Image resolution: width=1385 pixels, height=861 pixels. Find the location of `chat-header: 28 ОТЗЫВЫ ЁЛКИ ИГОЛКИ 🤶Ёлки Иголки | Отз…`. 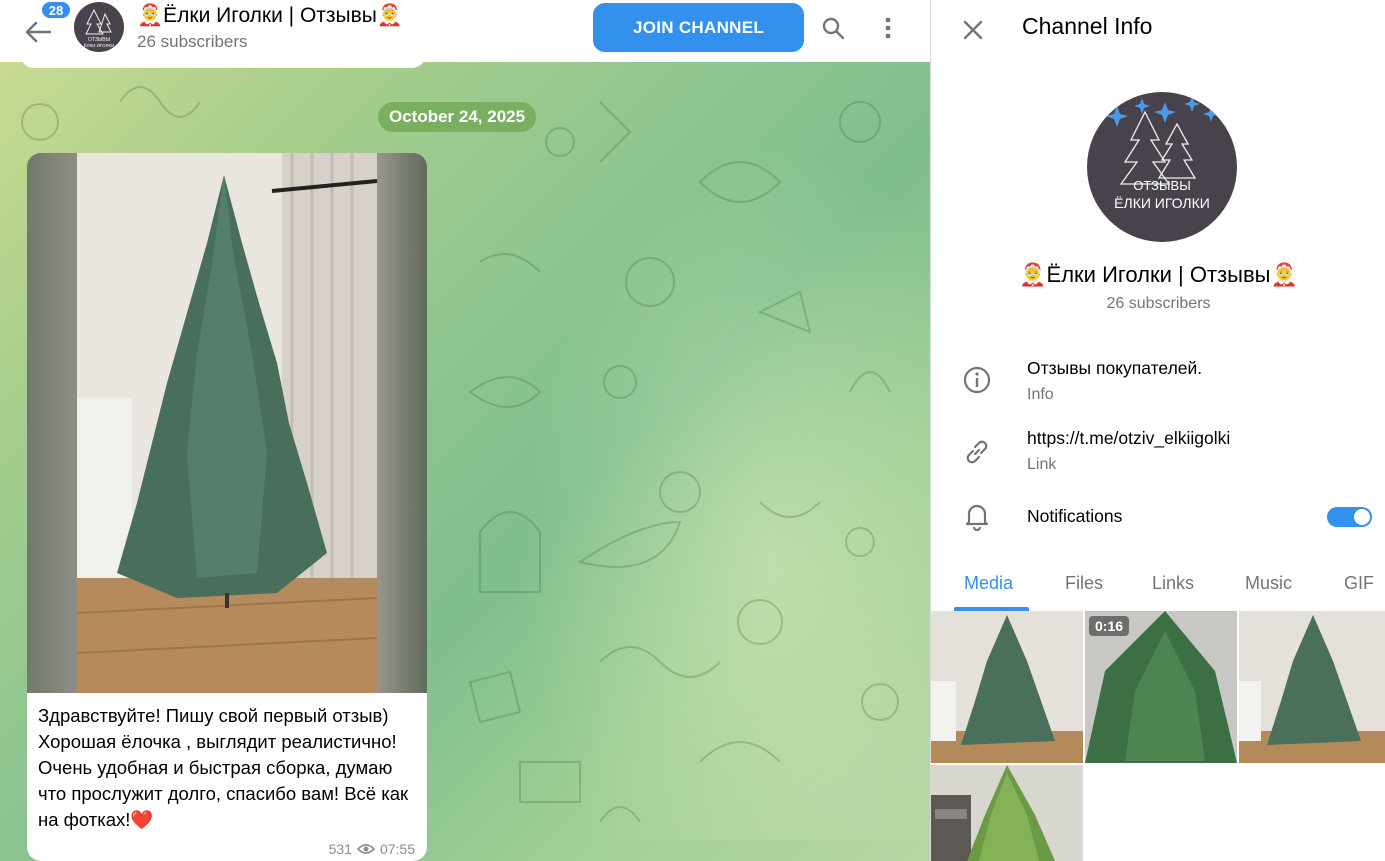

chat-header: 28 ОТЗЫВЫ ЁЛКИ ИГОЛКИ 🤶Ёлки Иголки | Отз… is located at coordinates (465, 31).